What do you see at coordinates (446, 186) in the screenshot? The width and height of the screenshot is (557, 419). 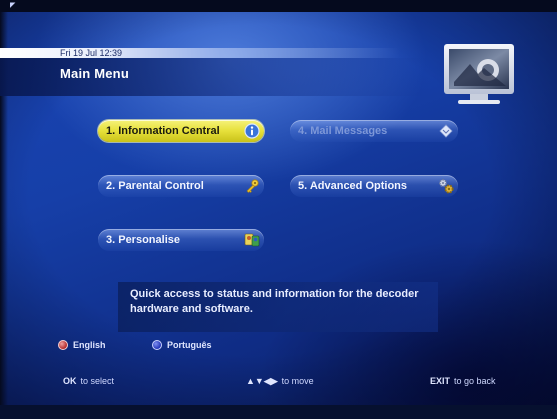 I see `gears-icon` at bounding box center [446, 186].